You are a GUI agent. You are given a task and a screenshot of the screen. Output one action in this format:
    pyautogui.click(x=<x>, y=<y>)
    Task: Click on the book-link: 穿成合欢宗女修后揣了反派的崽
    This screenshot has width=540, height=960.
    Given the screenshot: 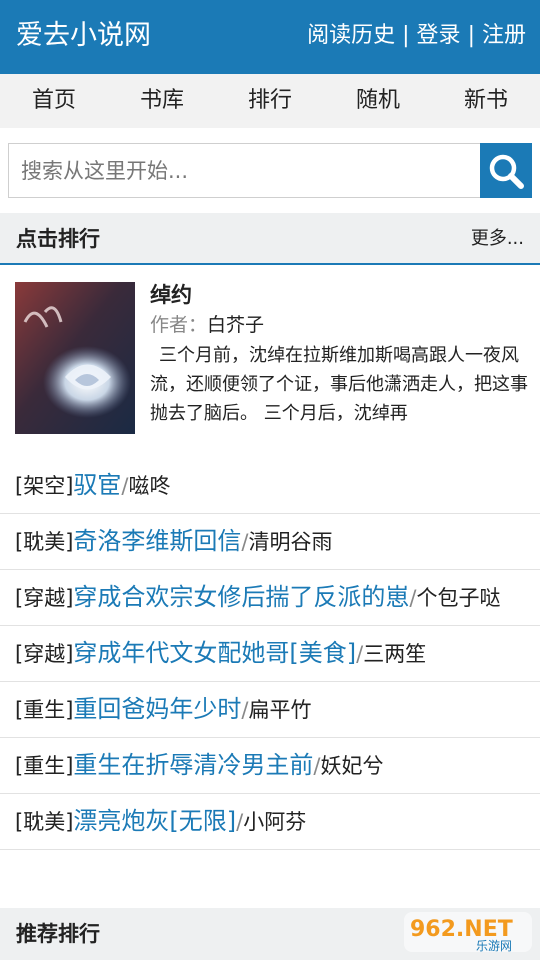 What is the action you would take?
    pyautogui.click(x=241, y=597)
    